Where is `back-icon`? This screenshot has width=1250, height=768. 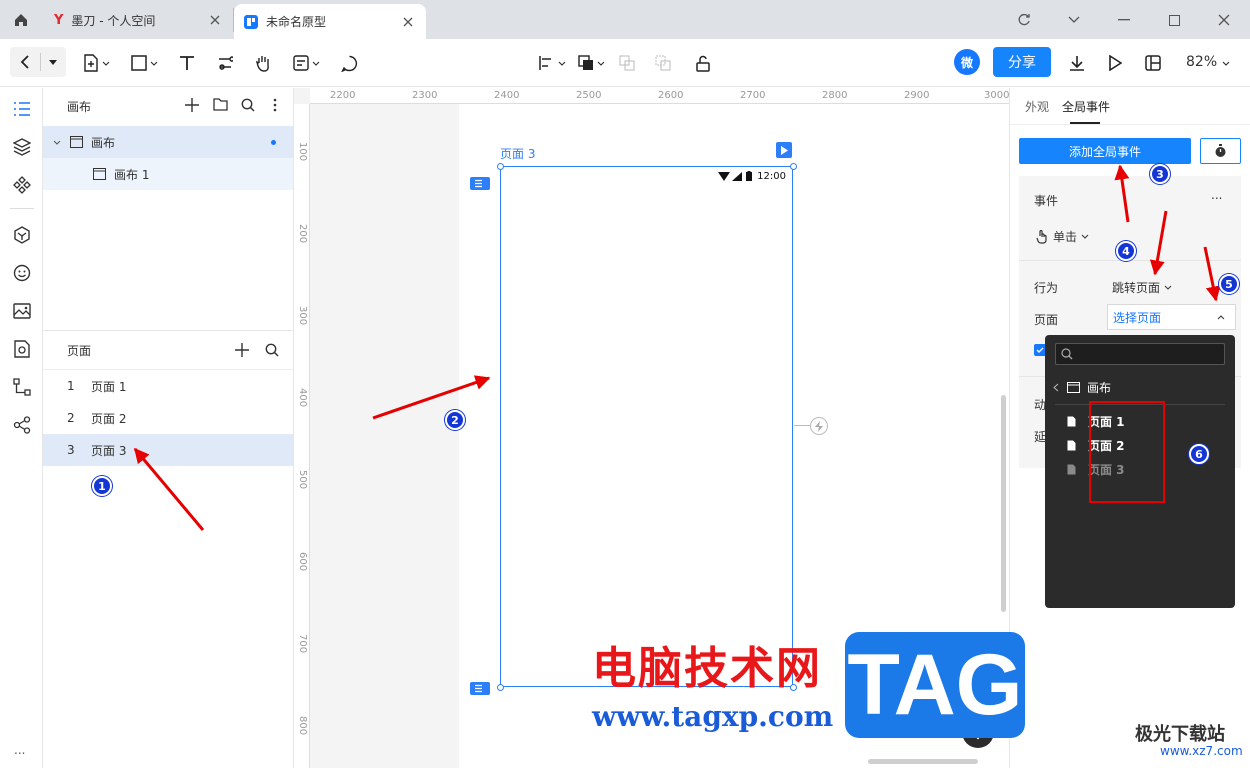
back-icon is located at coordinates (25, 62).